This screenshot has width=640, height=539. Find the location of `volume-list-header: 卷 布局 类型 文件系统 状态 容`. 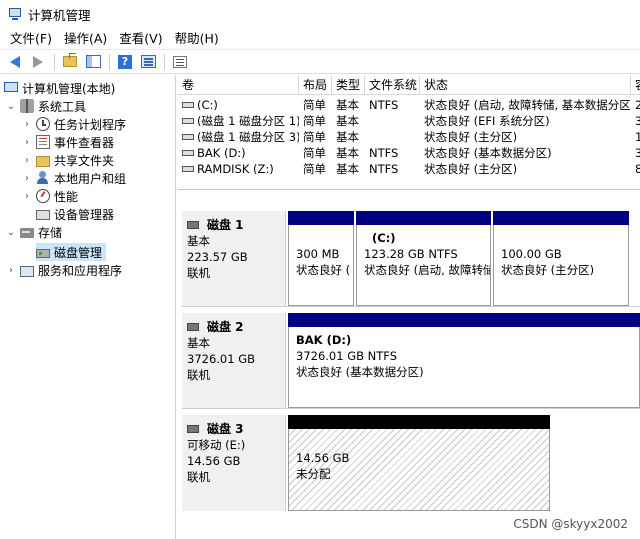

volume-list-header: 卷 布局 类型 文件系统 状态 容 is located at coordinates (409, 85).